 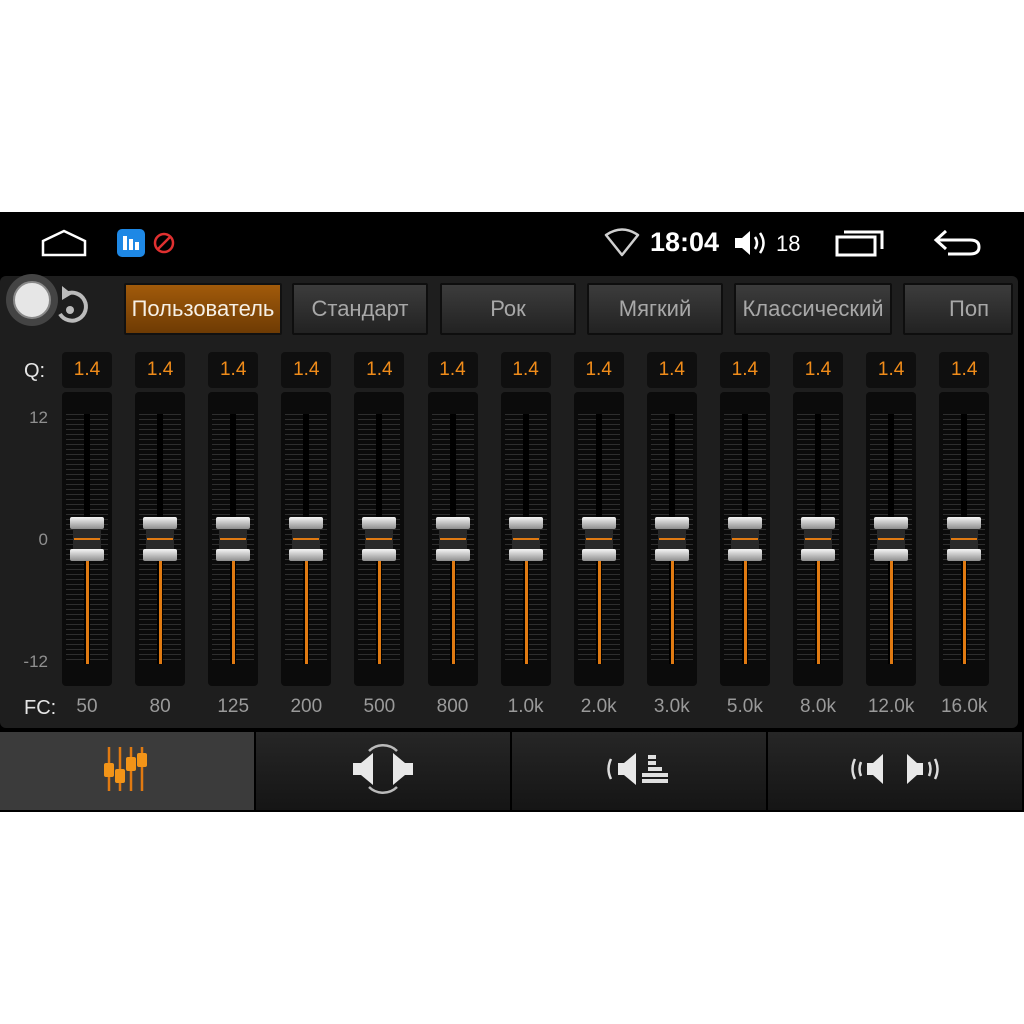 What do you see at coordinates (131, 245) in the screenshot?
I see `app-notification-icon` at bounding box center [131, 245].